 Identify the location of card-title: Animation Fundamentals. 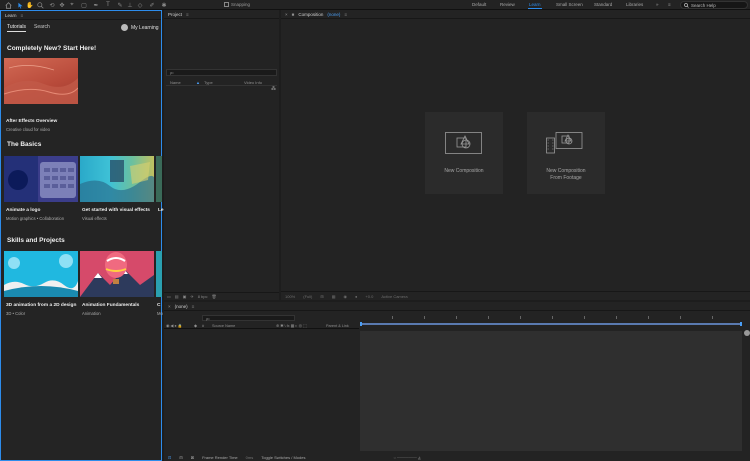
(110, 305).